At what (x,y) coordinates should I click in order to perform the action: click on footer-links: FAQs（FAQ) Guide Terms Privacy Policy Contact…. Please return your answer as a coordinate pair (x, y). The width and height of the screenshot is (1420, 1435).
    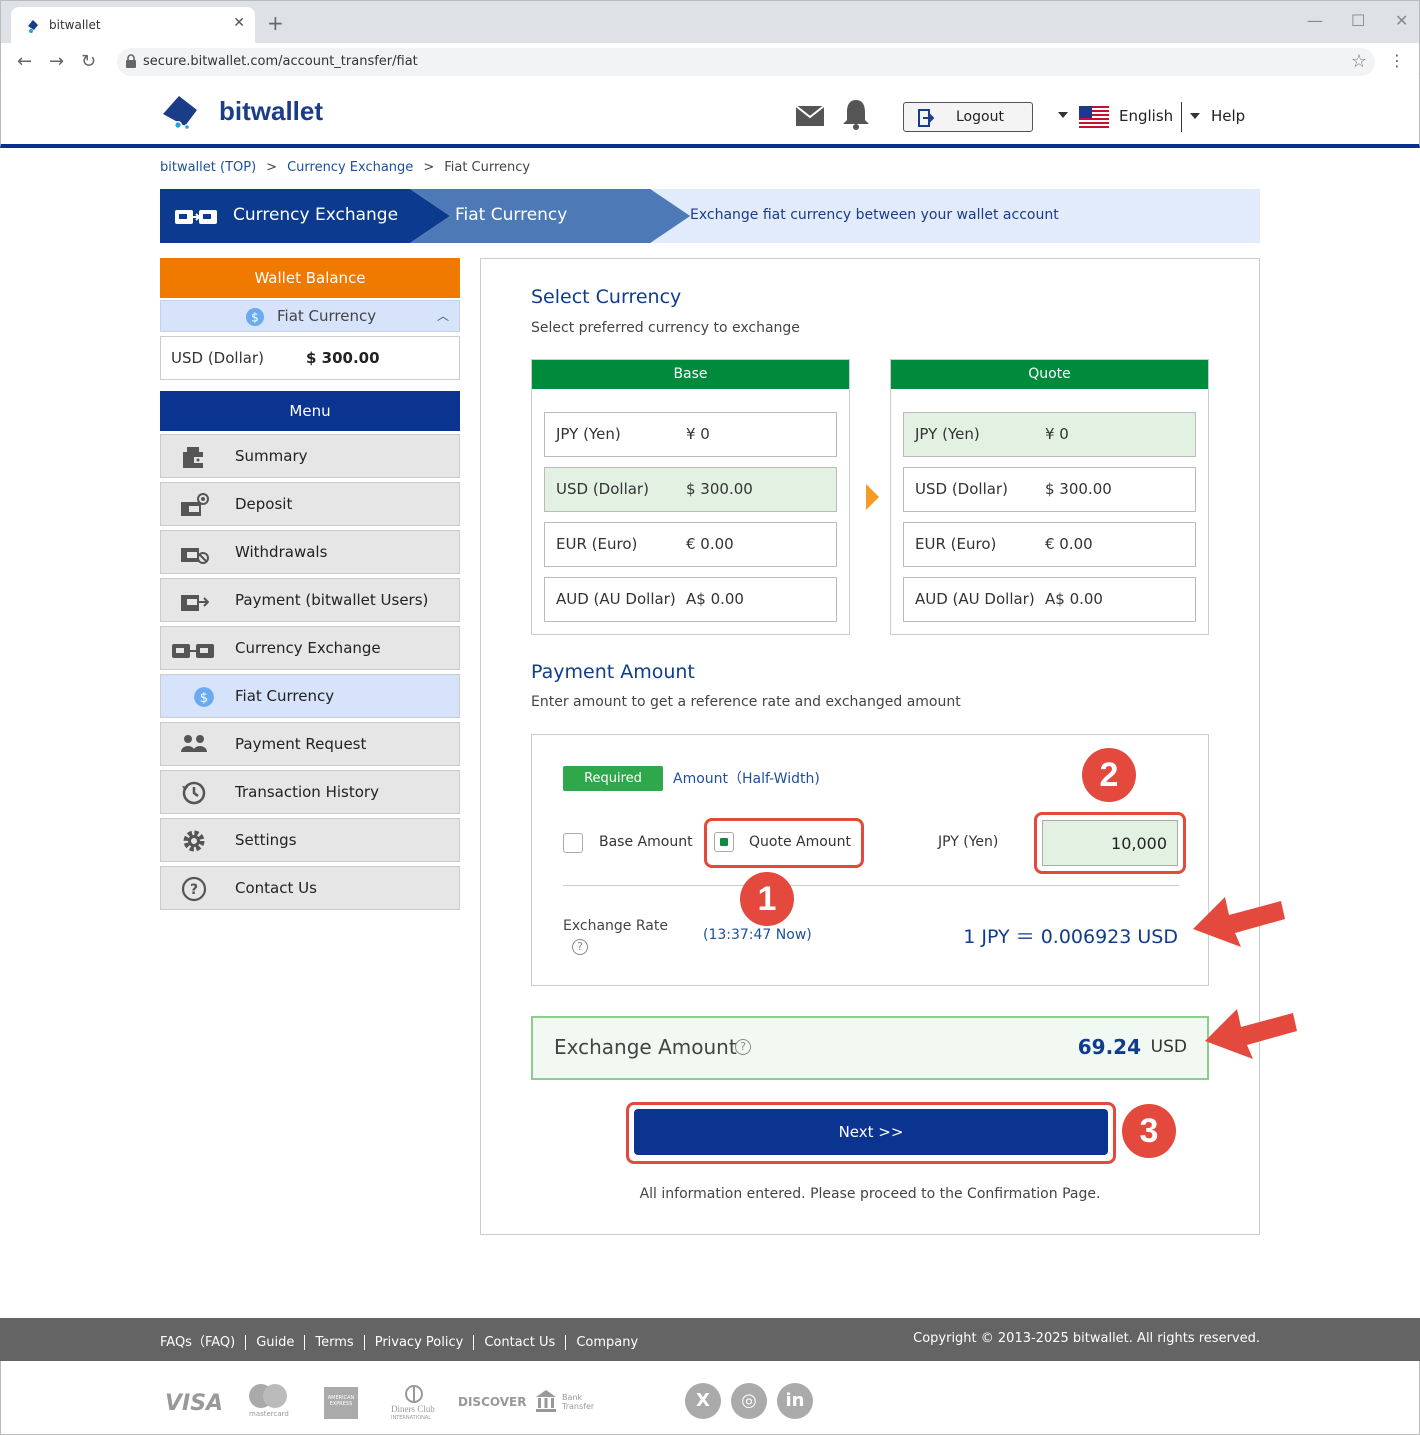
    Looking at the image, I should click on (404, 1340).